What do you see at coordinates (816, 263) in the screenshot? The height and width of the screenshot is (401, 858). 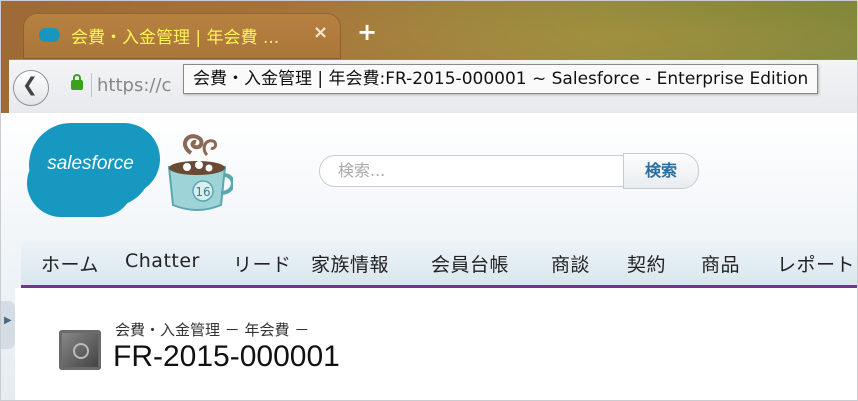 I see `tab-reports: レポート` at bounding box center [816, 263].